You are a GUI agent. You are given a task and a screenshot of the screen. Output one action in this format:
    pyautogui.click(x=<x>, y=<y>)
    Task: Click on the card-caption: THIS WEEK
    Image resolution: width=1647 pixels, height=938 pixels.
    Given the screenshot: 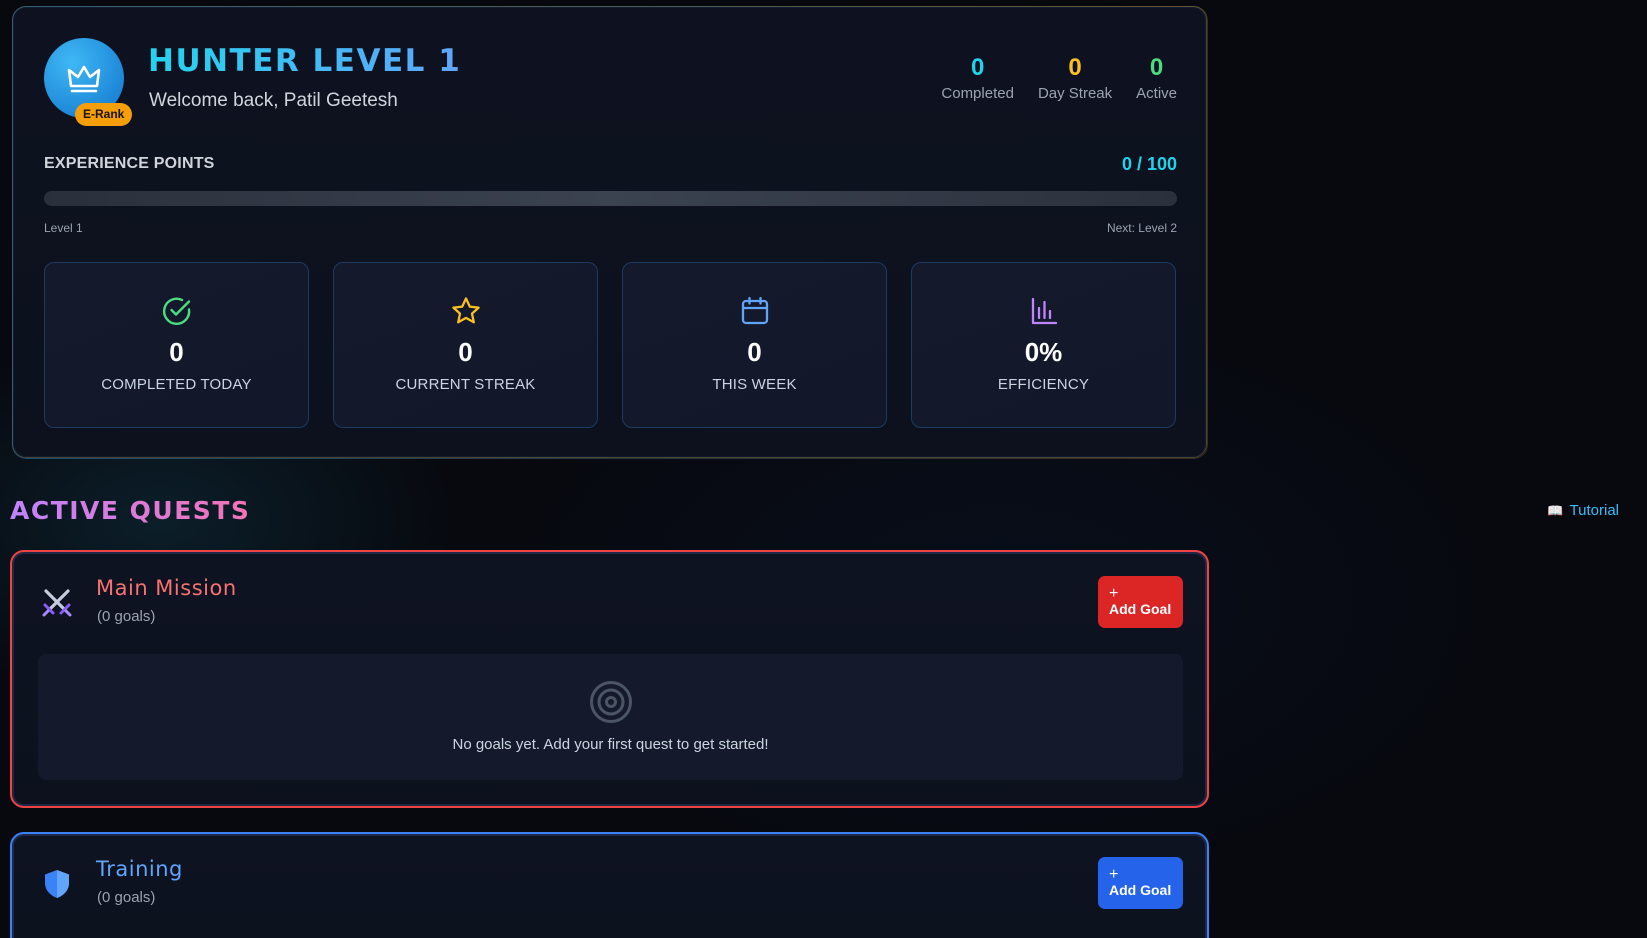 What is the action you would take?
    pyautogui.click(x=754, y=384)
    